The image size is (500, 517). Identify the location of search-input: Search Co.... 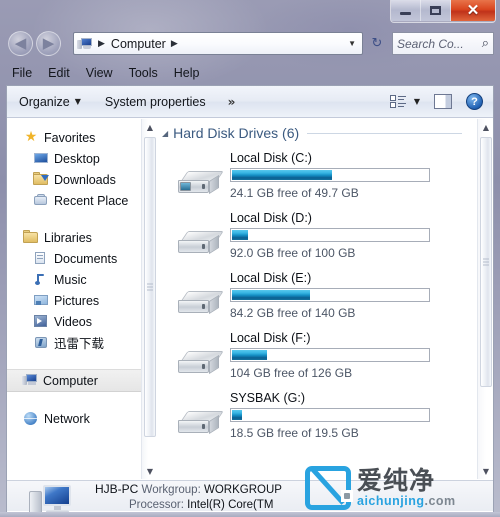
(439, 44).